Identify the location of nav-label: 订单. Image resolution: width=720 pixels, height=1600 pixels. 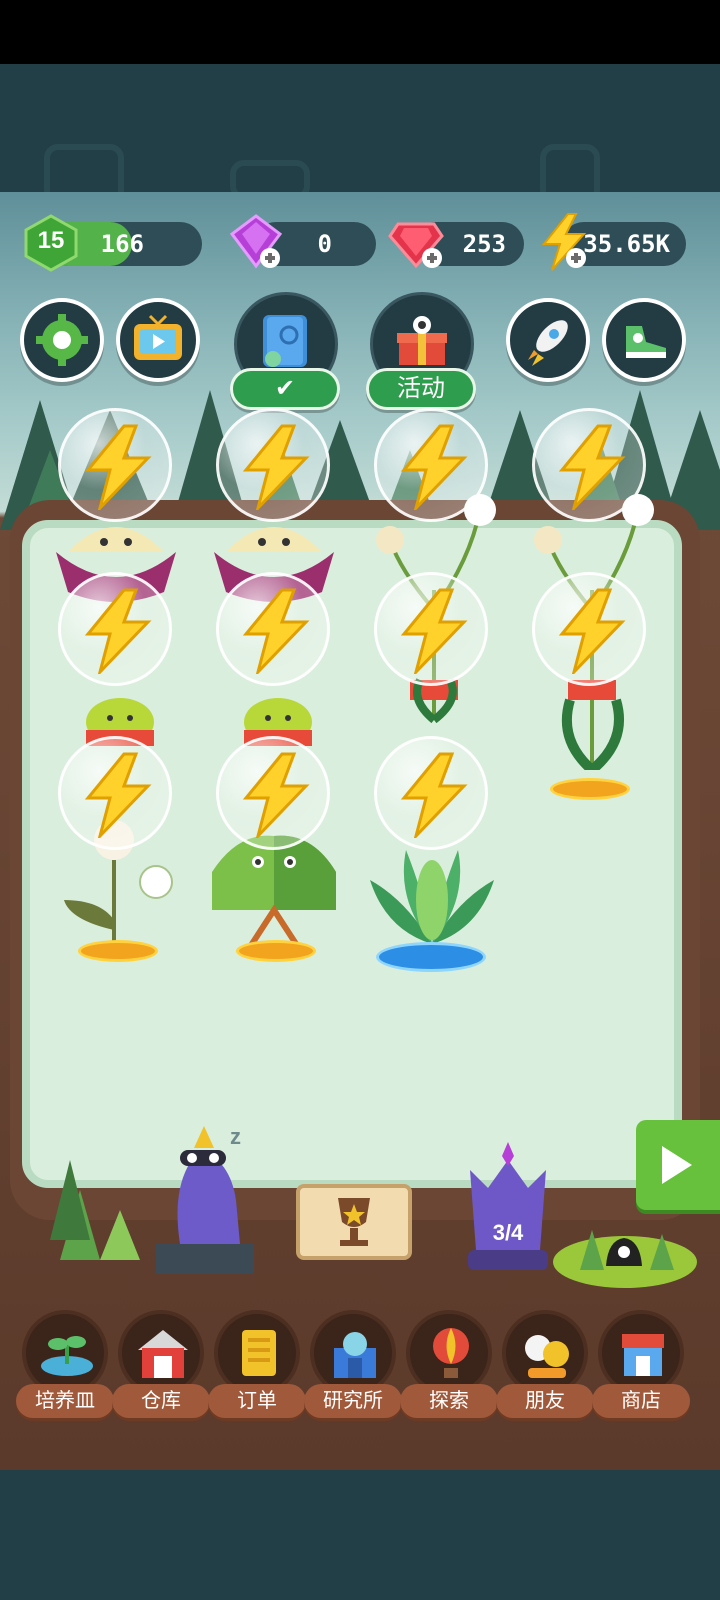
(257, 1401).